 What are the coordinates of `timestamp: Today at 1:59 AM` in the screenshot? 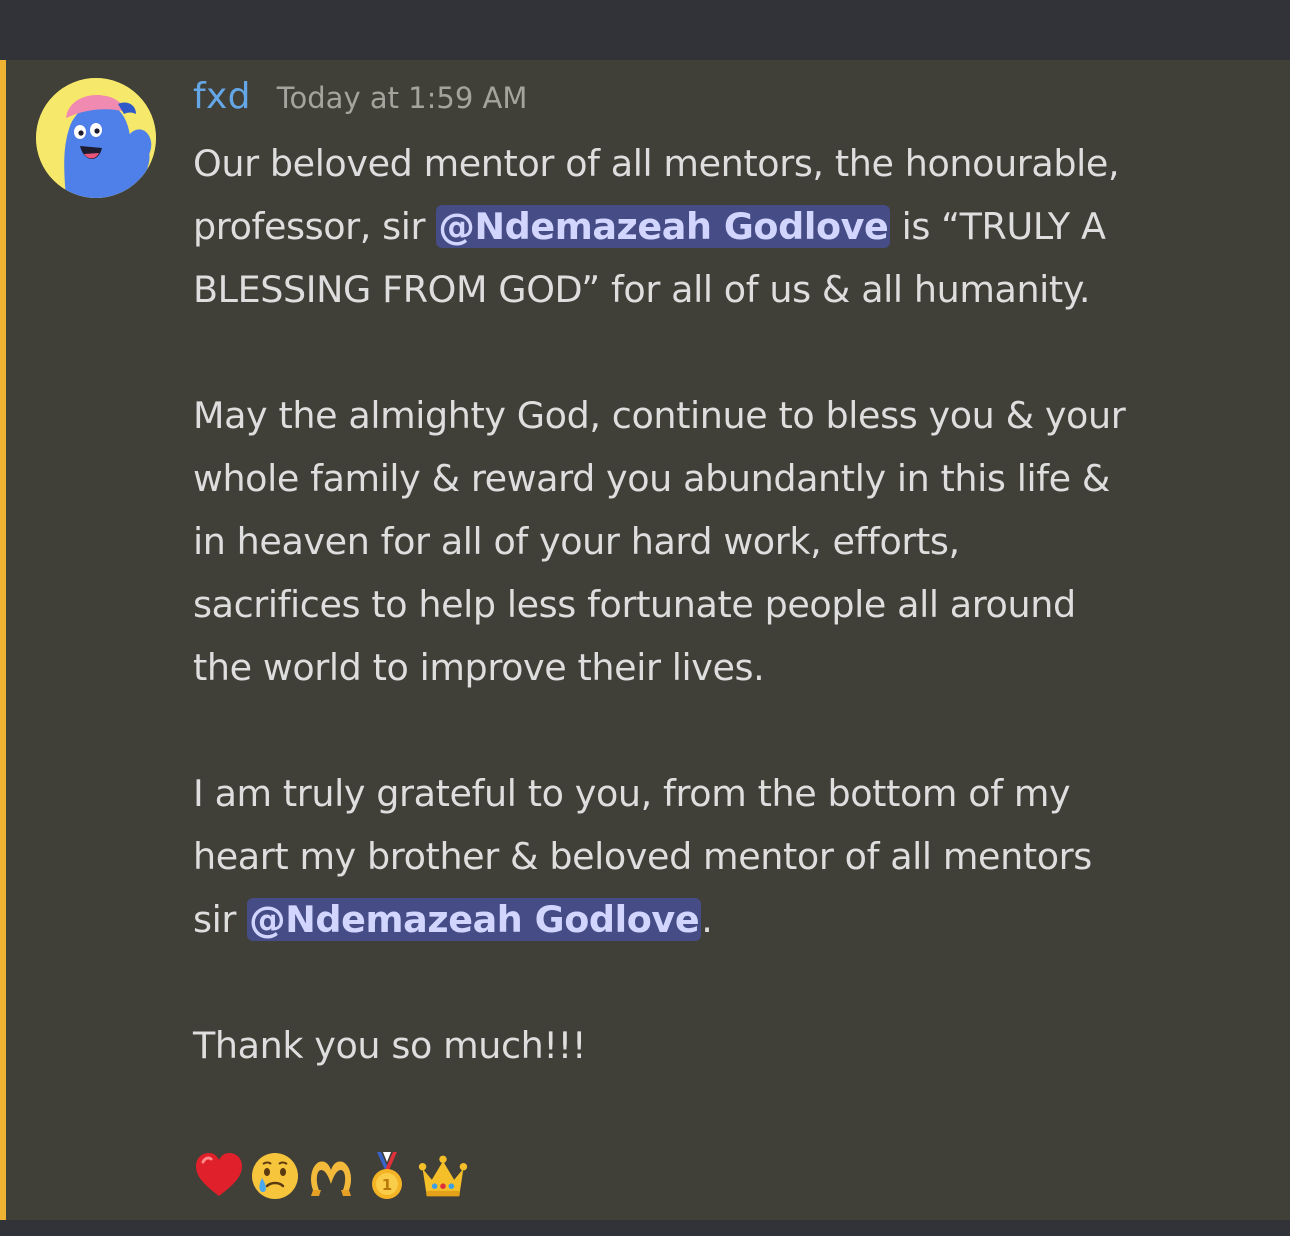 It's located at (402, 98).